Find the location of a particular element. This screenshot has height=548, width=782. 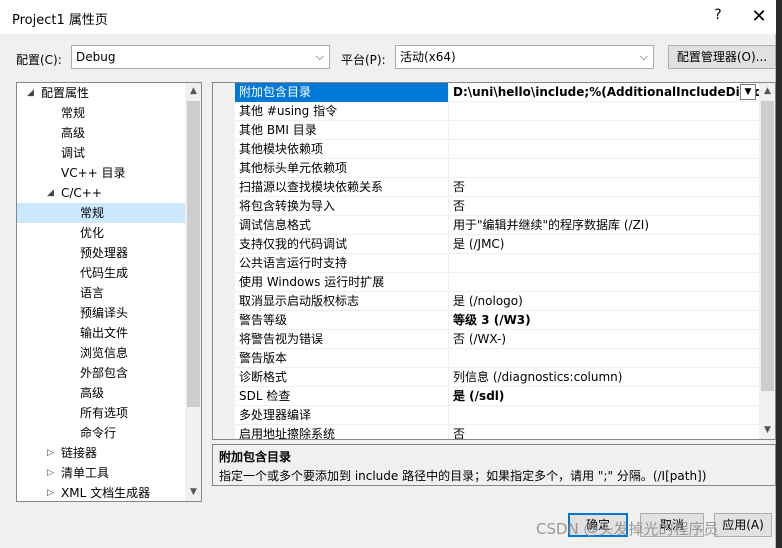

property-row: 启用地址擦除系统否 is located at coordinates (497, 432).